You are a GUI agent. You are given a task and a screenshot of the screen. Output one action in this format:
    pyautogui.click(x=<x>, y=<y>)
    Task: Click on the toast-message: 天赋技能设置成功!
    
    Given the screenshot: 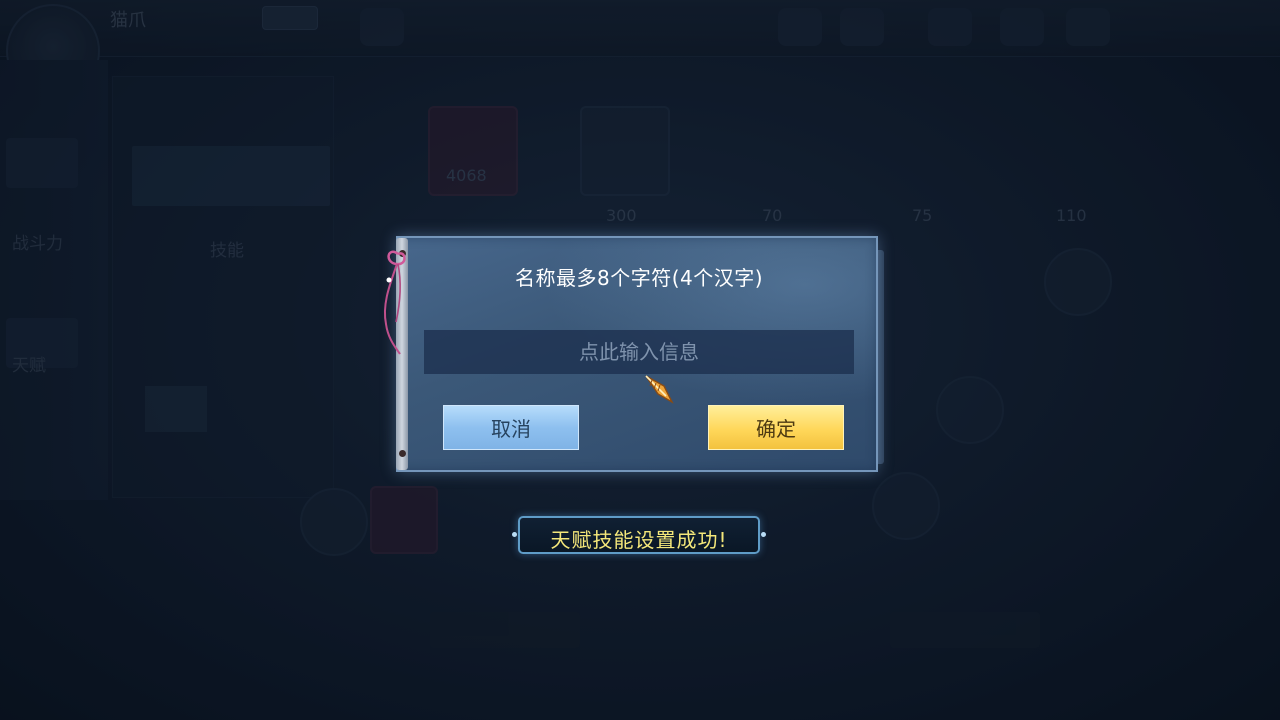 What is the action you would take?
    pyautogui.click(x=639, y=540)
    